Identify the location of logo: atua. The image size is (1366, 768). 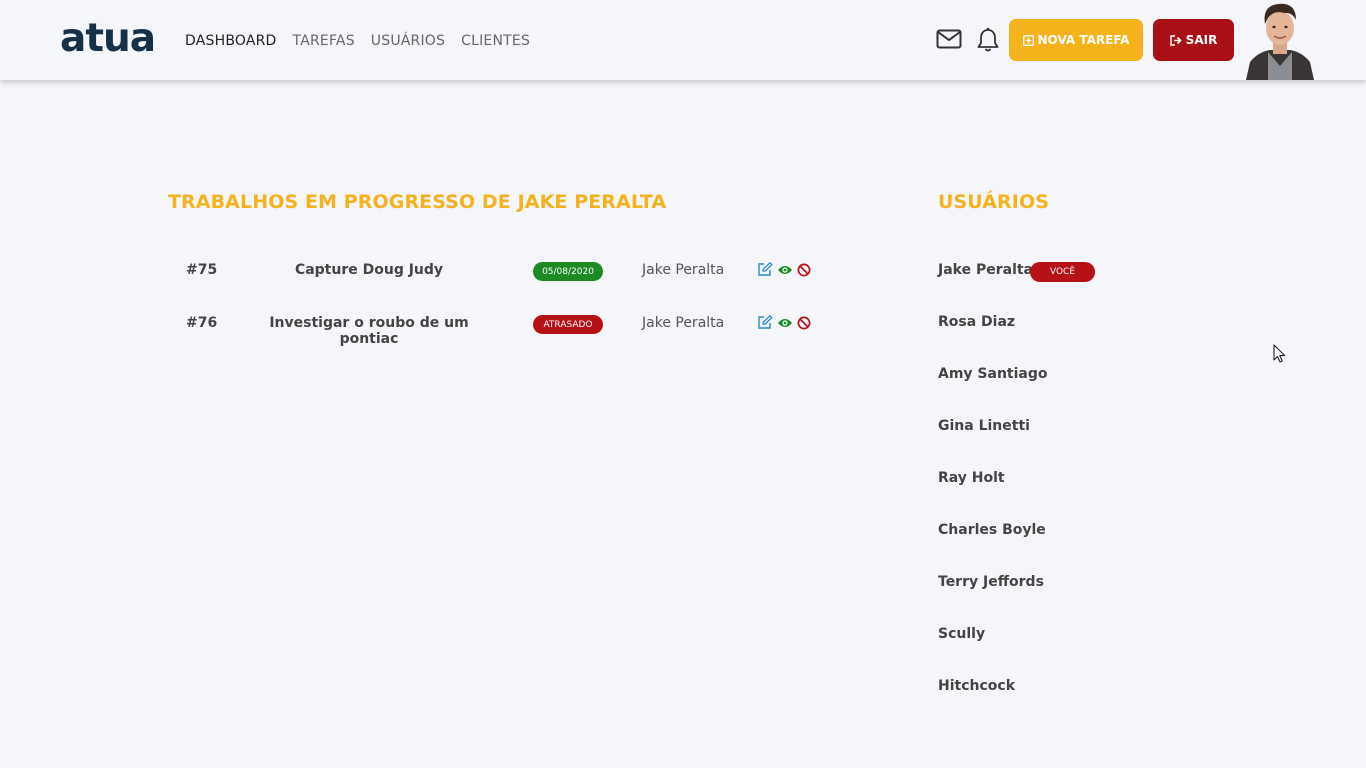
(108, 38).